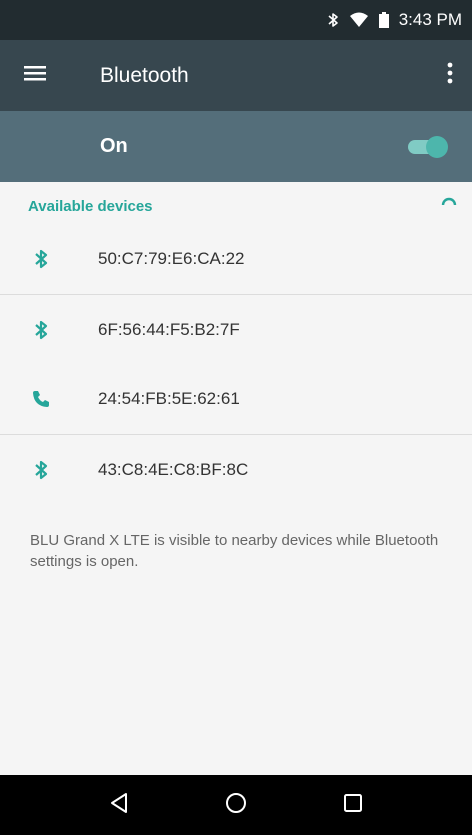  I want to click on device-row: 24:54:FB:5E:62:61, so click(236, 399).